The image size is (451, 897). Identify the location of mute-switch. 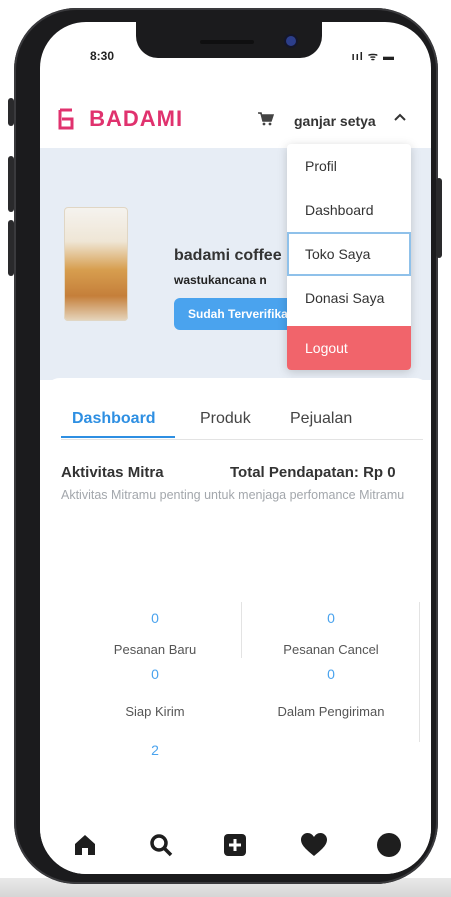
(11, 112).